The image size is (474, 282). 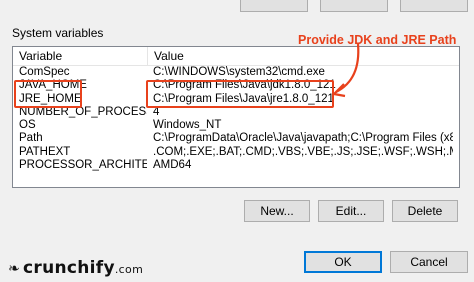 What do you see at coordinates (239, 72) in the screenshot?
I see `variable-value: C:\WINDOWS\system32\cmd.exe` at bounding box center [239, 72].